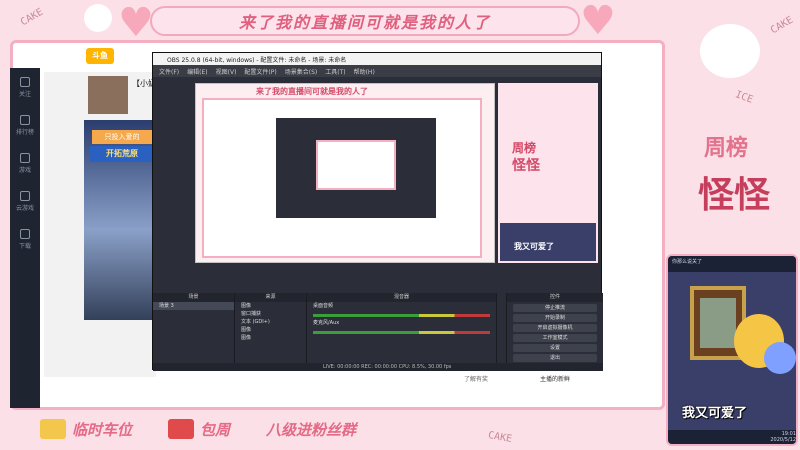  What do you see at coordinates (301, 71) in the screenshot?
I see `menu-scene-collection: 场景集合(S)` at bounding box center [301, 71].